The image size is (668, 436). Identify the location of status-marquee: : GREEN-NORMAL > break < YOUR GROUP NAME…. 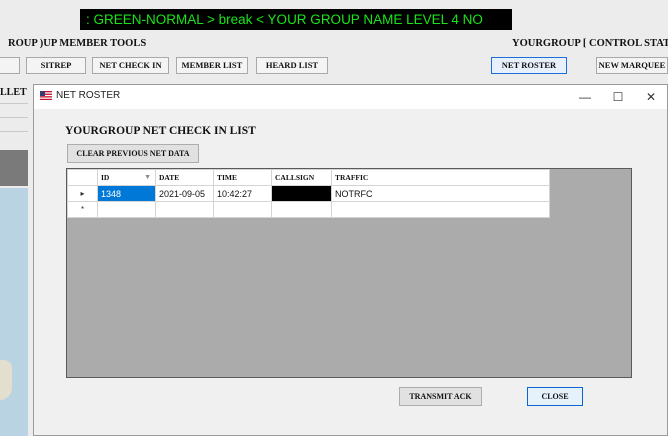
(296, 19).